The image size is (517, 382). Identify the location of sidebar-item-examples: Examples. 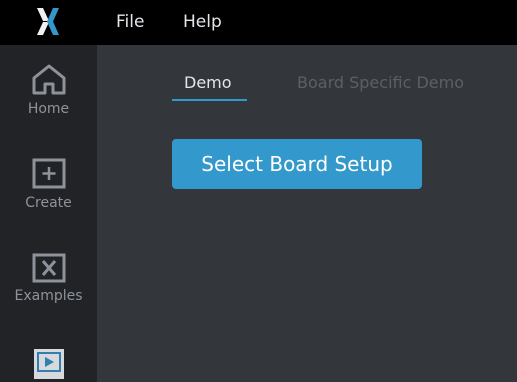
(48, 278).